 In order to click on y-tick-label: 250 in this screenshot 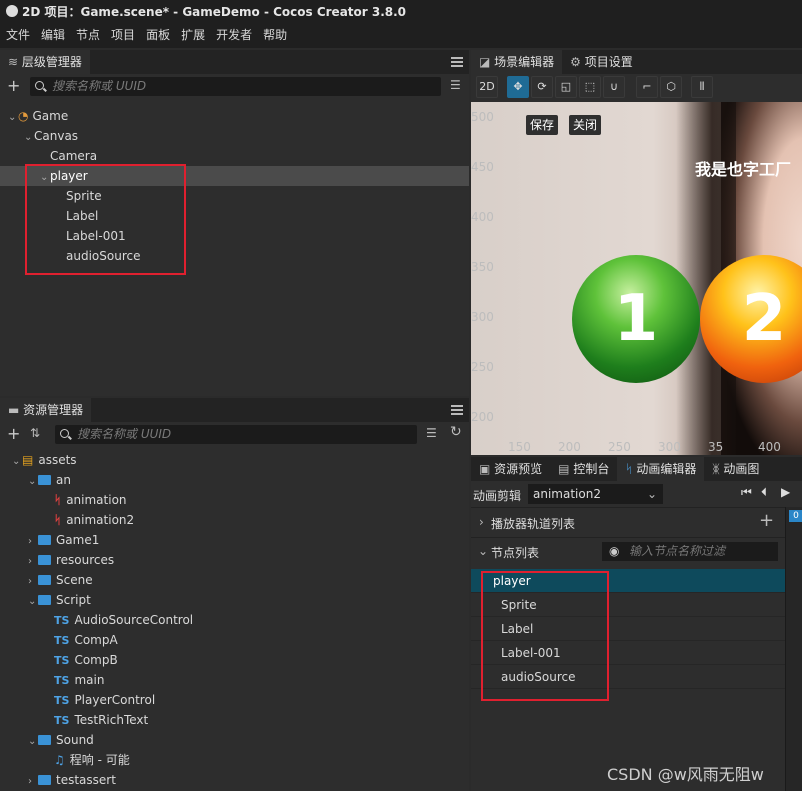, I will do `click(482, 367)`.